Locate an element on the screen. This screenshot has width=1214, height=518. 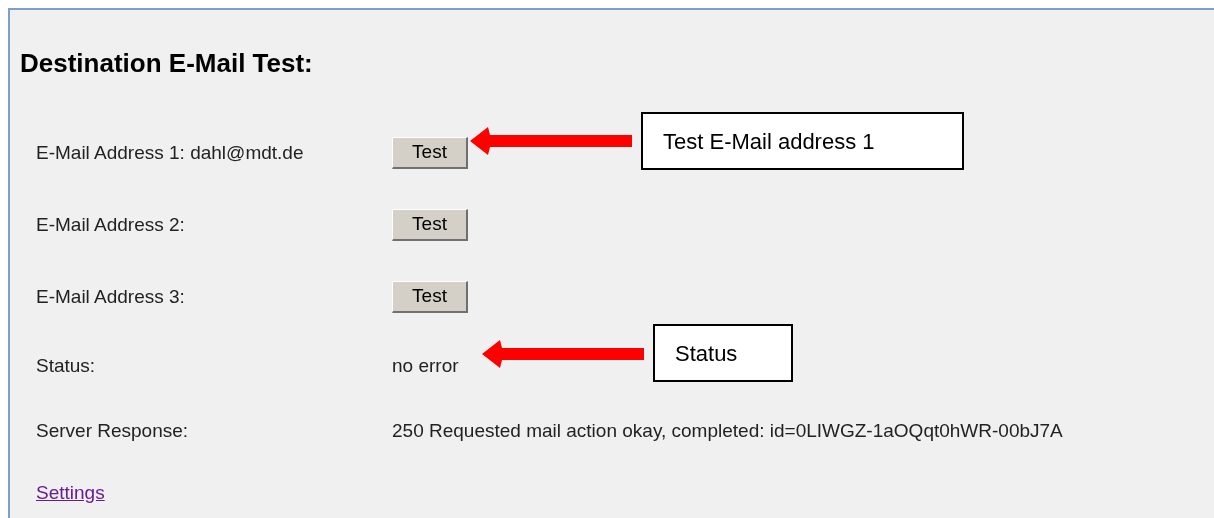
field-label: Status: is located at coordinates (66, 365).